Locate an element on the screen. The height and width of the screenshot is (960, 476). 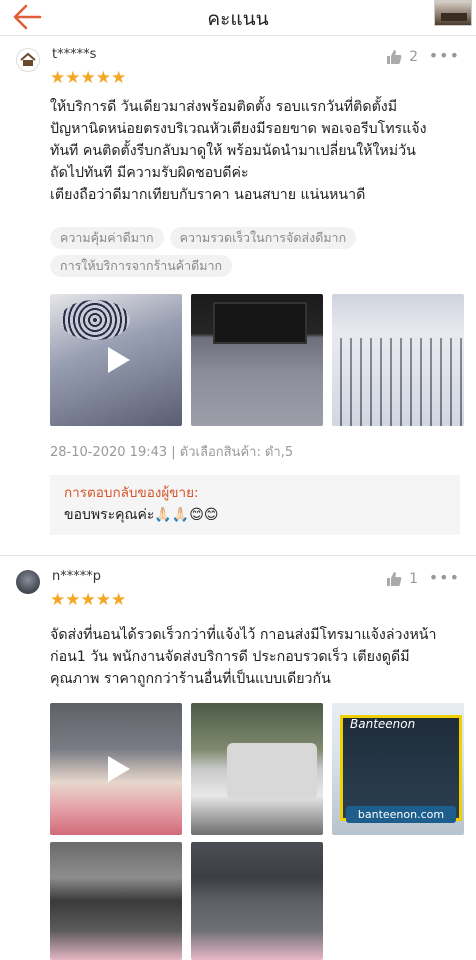
like-count: 1 is located at coordinates (413, 579).